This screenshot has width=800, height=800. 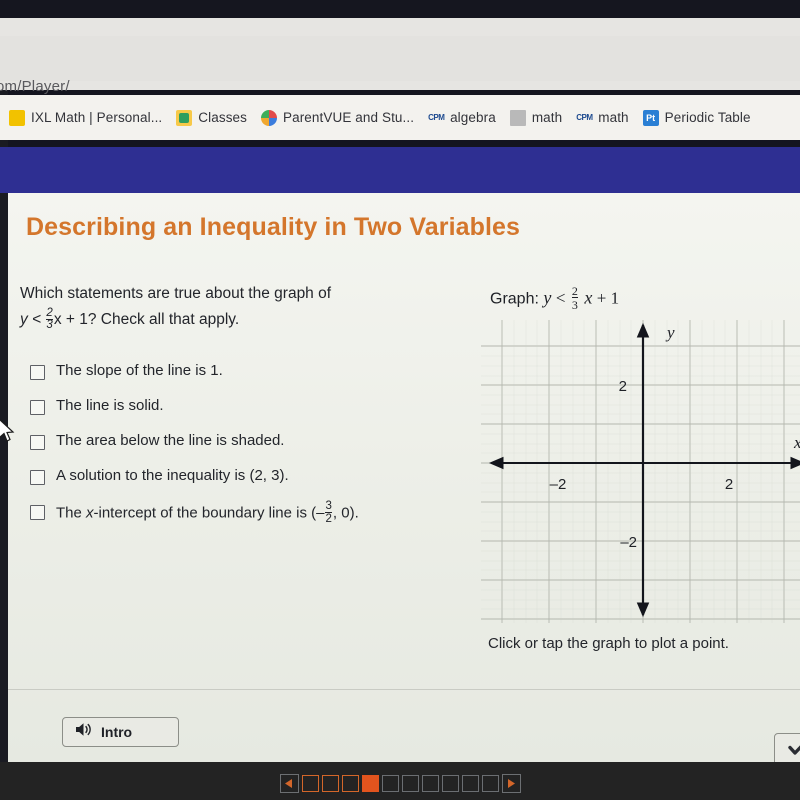 What do you see at coordinates (71, 513) in the screenshot?
I see `option-label-pre: The` at bounding box center [71, 513].